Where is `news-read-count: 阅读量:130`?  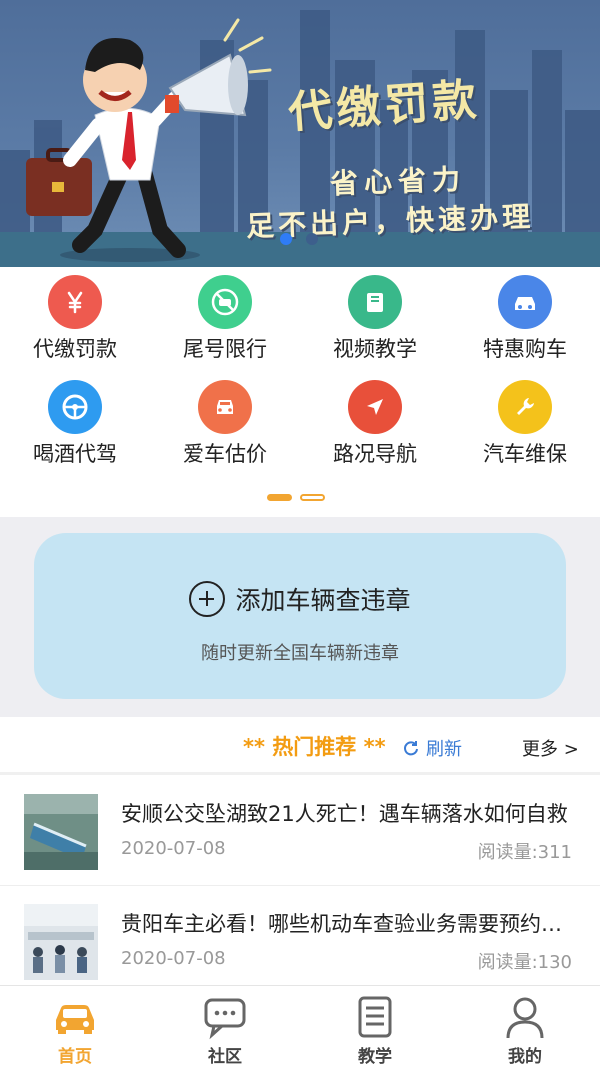
news-read-count: 阅读量:130 is located at coordinates (524, 962).